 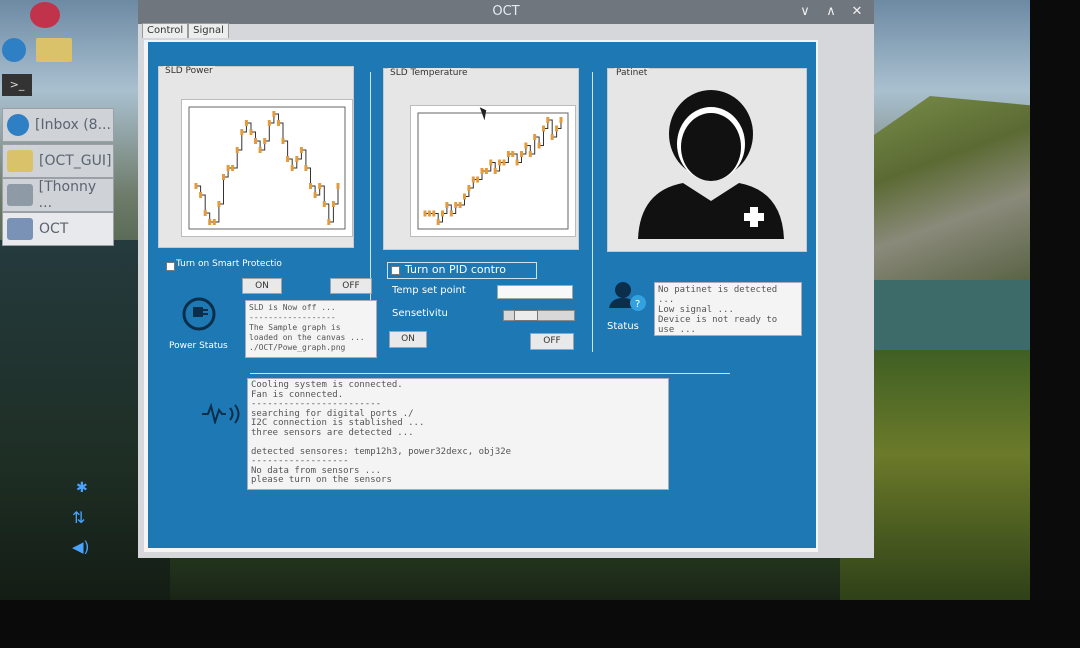 I want to click on temperature-chart, so click(x=493, y=171).